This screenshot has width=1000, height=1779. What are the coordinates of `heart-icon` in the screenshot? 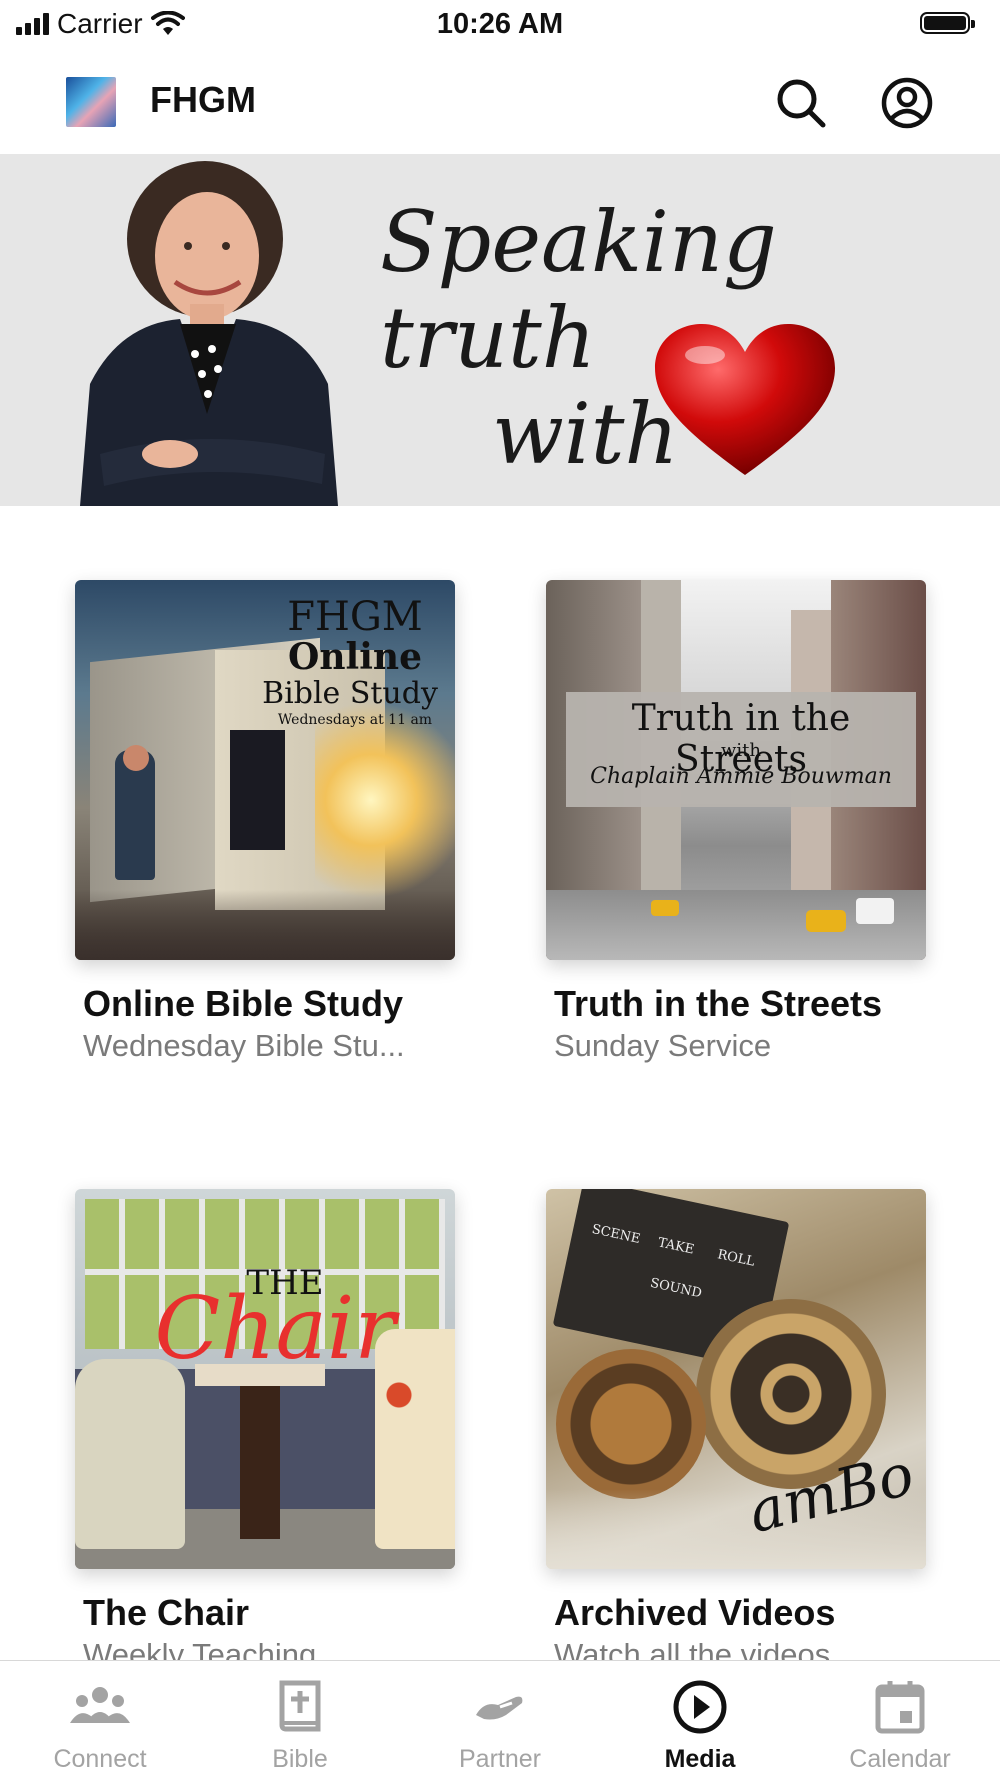 It's located at (745, 399).